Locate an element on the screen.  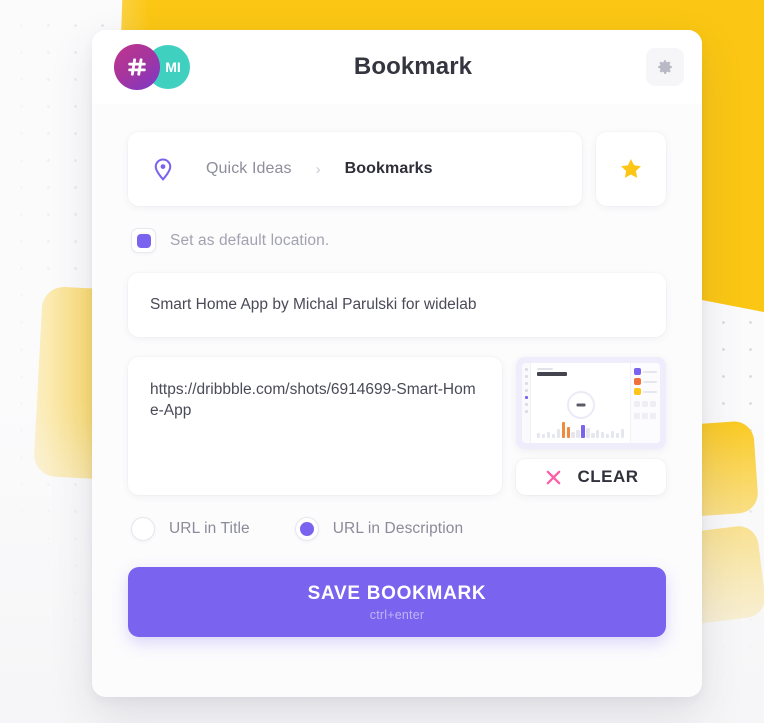
app-logo: MI is located at coordinates (156, 67).